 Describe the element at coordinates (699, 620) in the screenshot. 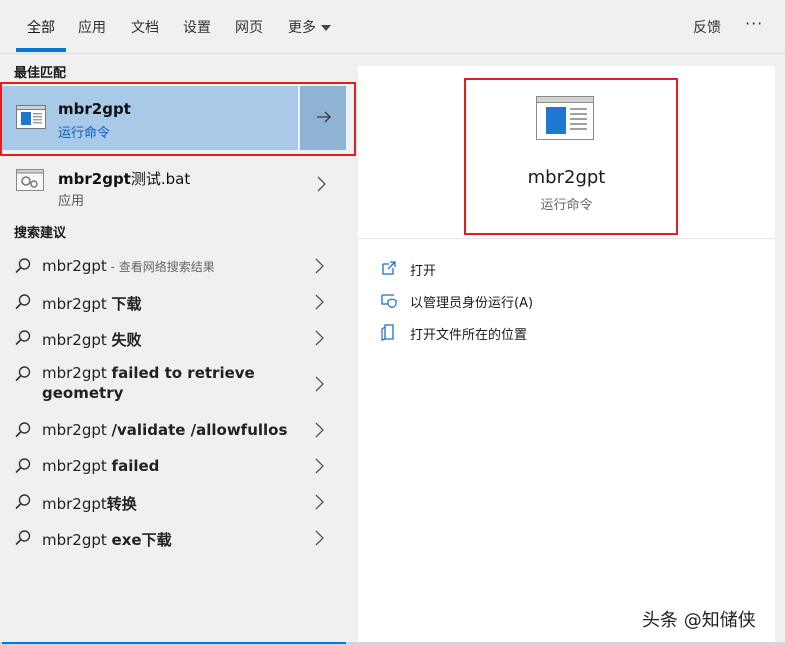

I see `watermark: 头条 @知储侠` at that location.